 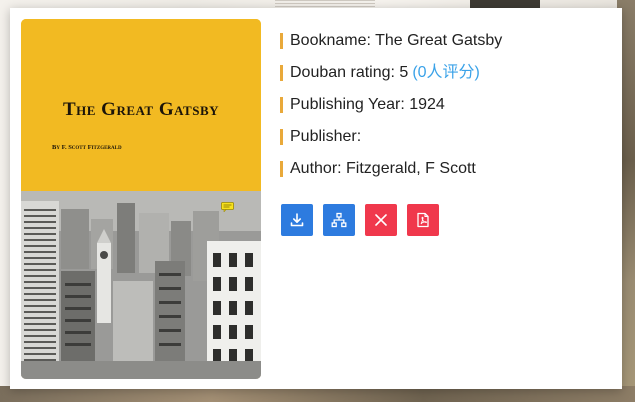 What do you see at coordinates (326, 136) in the screenshot?
I see `publisher-text: Publisher:` at bounding box center [326, 136].